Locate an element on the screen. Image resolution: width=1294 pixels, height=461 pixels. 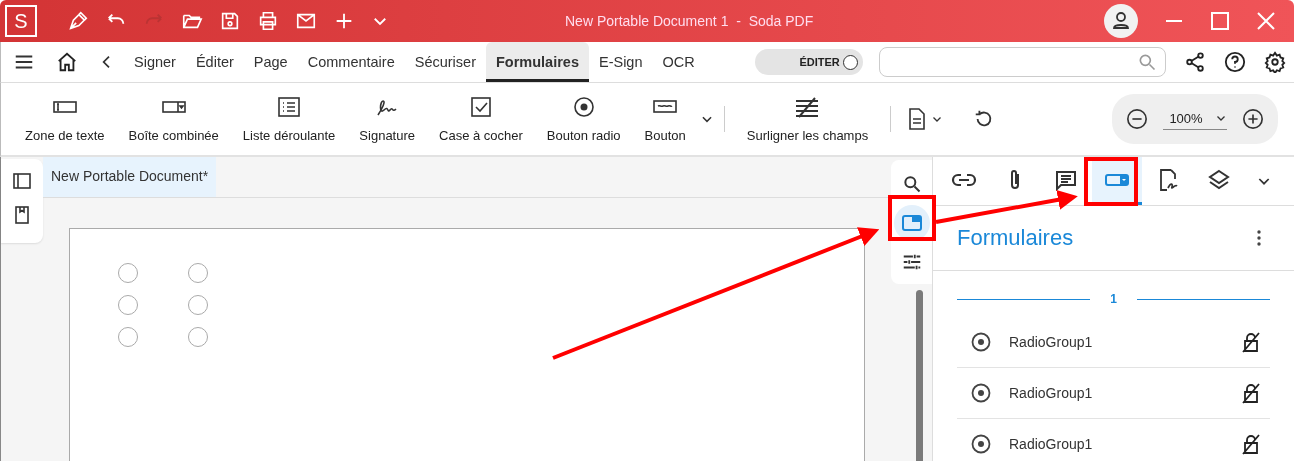
scrollbar is located at coordinates (919, 375).